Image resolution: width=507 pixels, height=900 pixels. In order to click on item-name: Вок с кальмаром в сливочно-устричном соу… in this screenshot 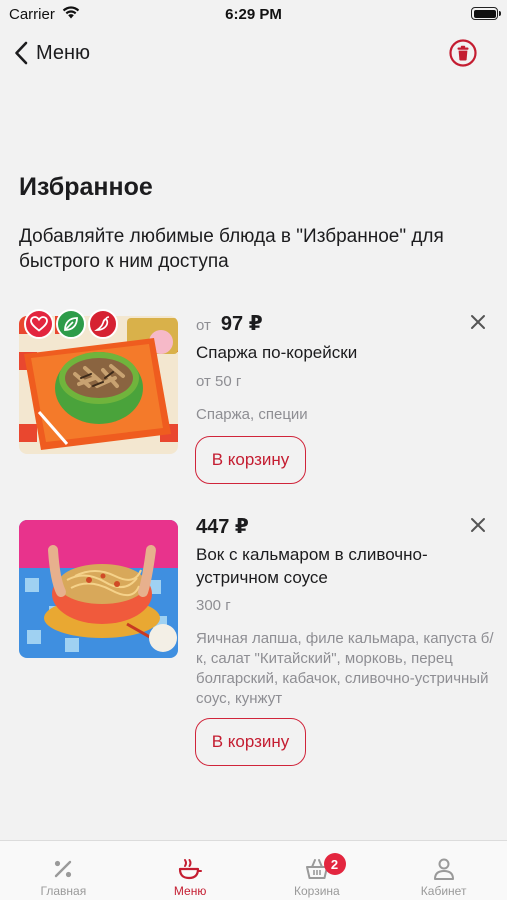, I will do `click(341, 566)`.